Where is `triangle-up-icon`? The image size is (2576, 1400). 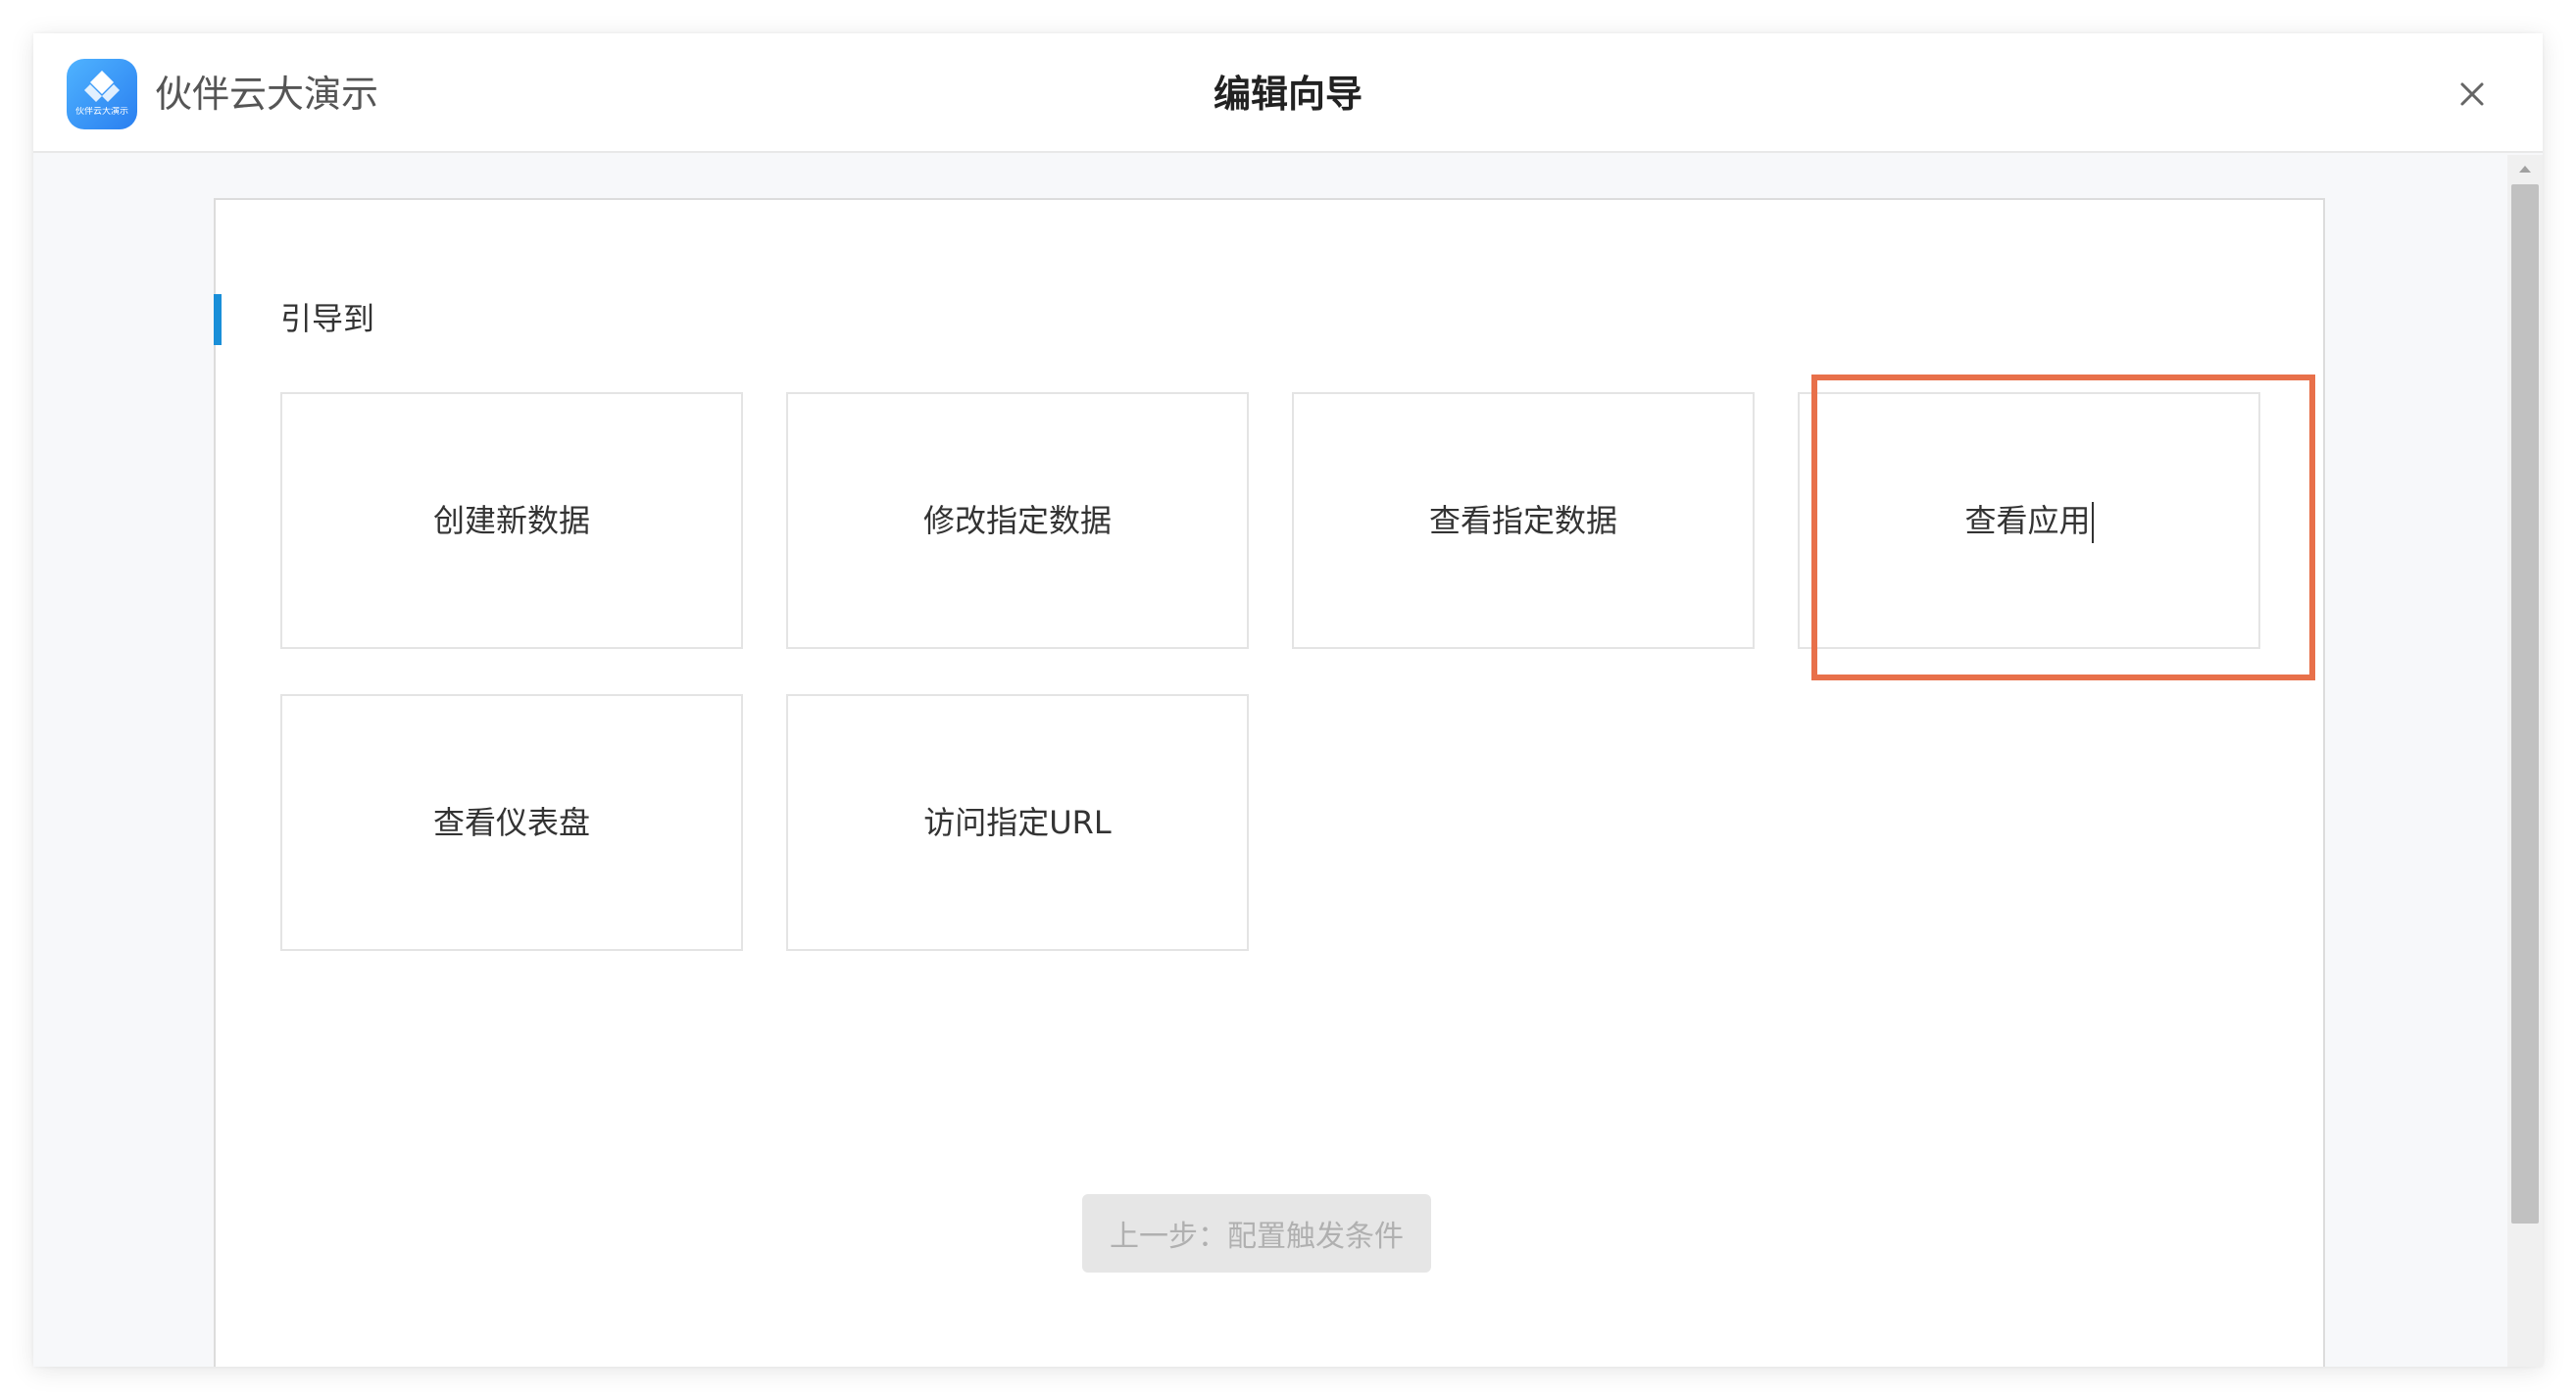 triangle-up-icon is located at coordinates (2525, 169).